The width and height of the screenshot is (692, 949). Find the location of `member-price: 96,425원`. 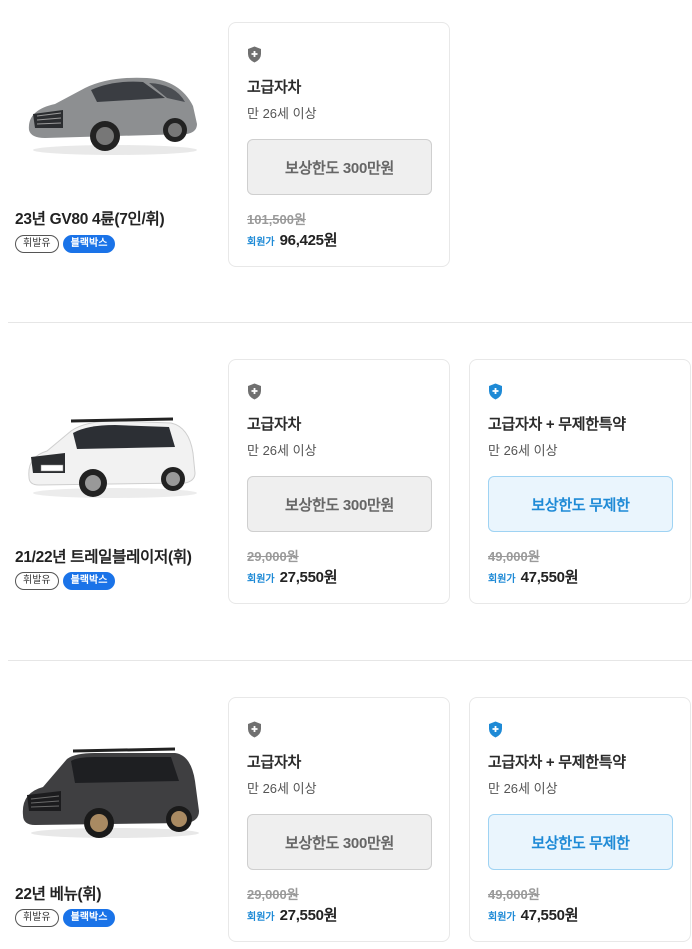

member-price: 96,425원 is located at coordinates (308, 240).